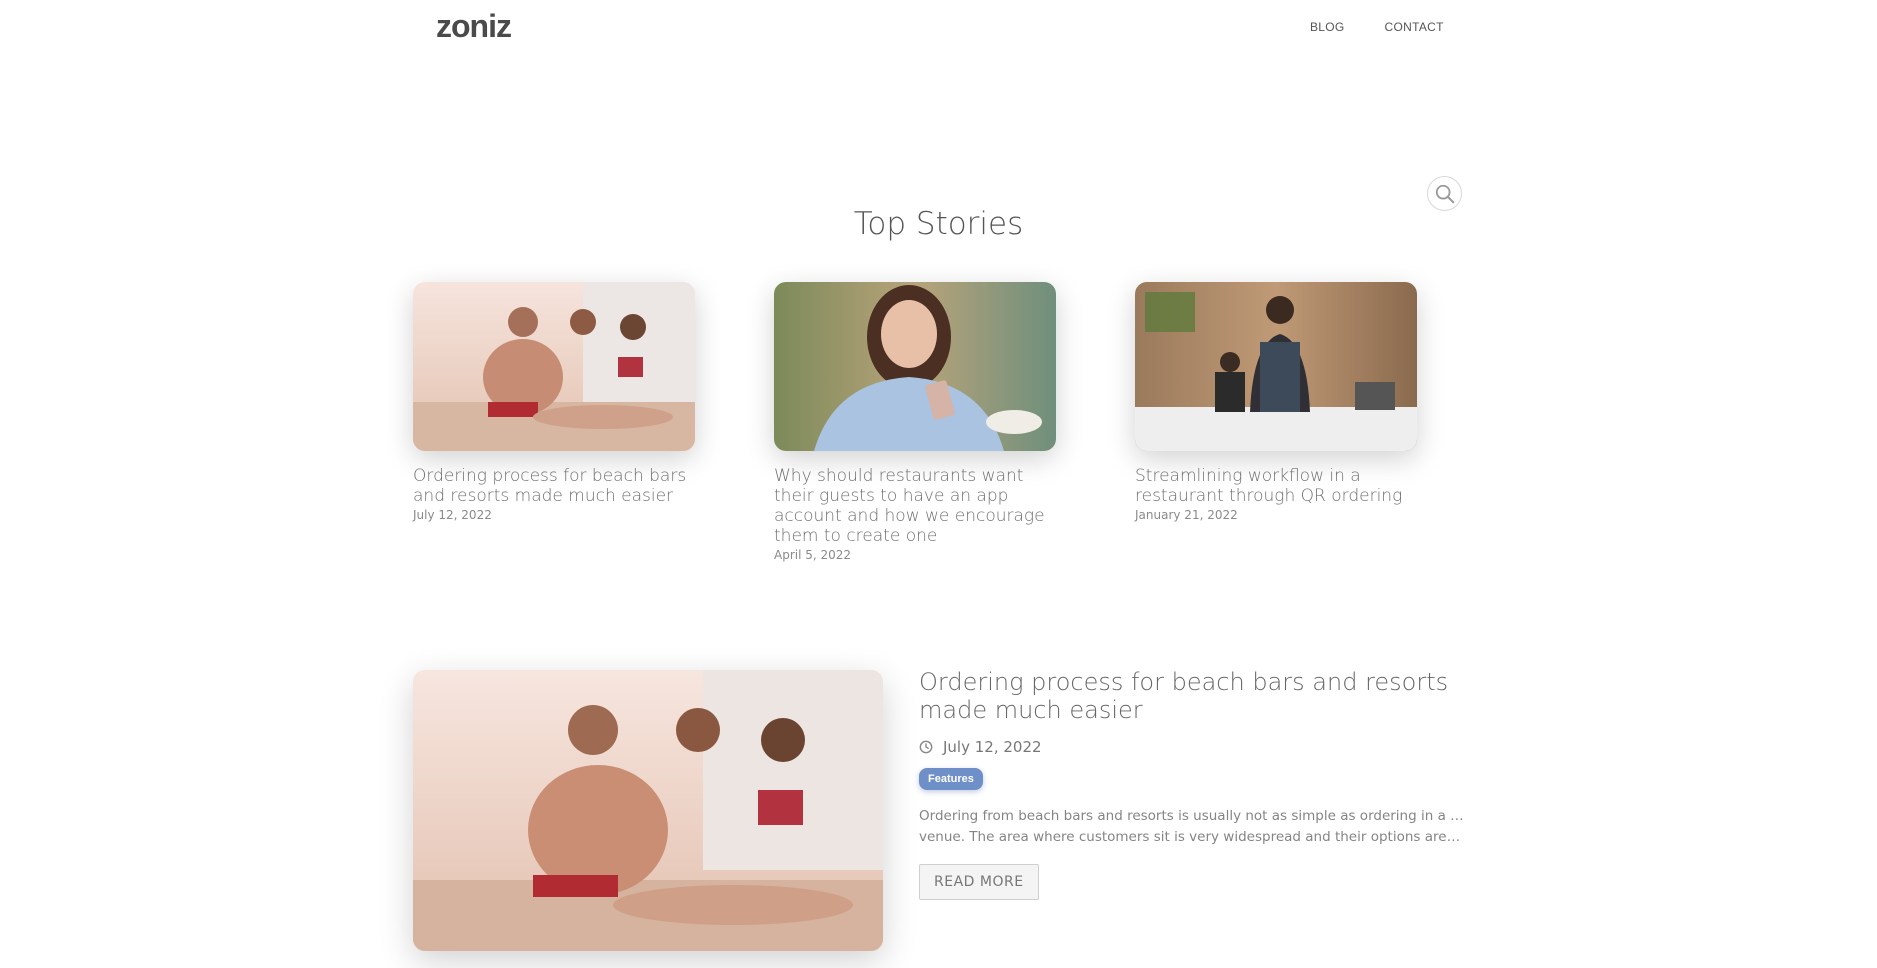 The image size is (1877, 968). Describe the element at coordinates (1414, 27) in the screenshot. I see `nav-contact: CONTACT` at that location.